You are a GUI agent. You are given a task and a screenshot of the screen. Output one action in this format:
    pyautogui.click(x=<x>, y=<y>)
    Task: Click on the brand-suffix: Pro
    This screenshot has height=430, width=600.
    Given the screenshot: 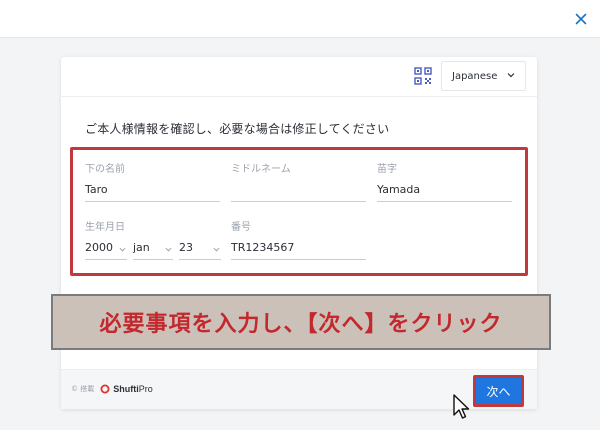 What is the action you would take?
    pyautogui.click(x=145, y=389)
    